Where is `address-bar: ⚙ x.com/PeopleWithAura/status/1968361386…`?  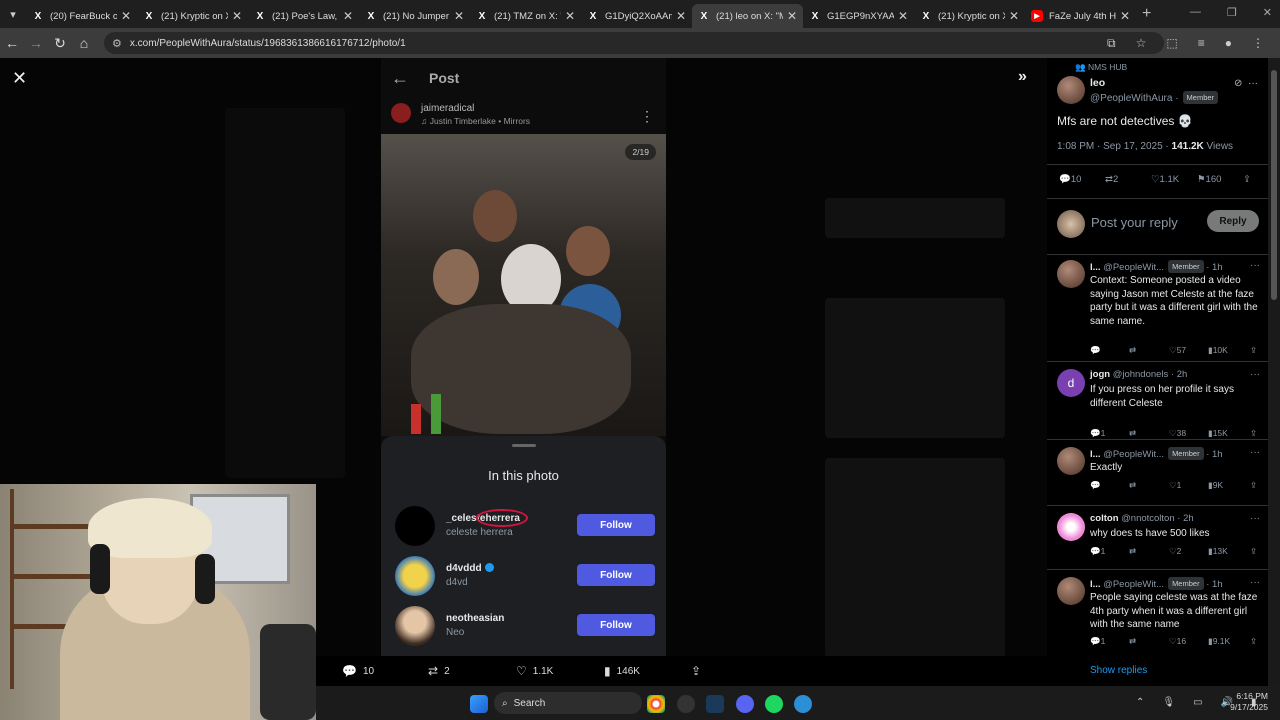 address-bar: ⚙ x.com/PeopleWithAura/status/1968361386… is located at coordinates (634, 43).